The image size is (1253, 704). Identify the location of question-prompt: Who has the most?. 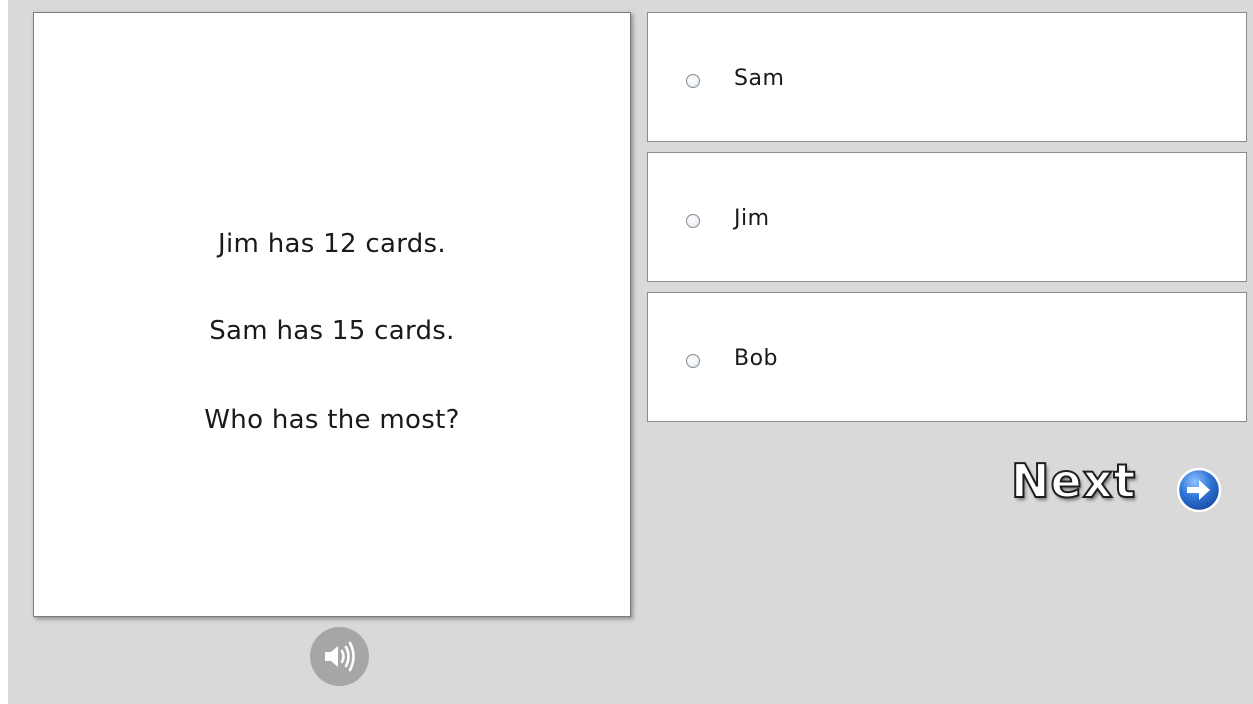
(332, 420).